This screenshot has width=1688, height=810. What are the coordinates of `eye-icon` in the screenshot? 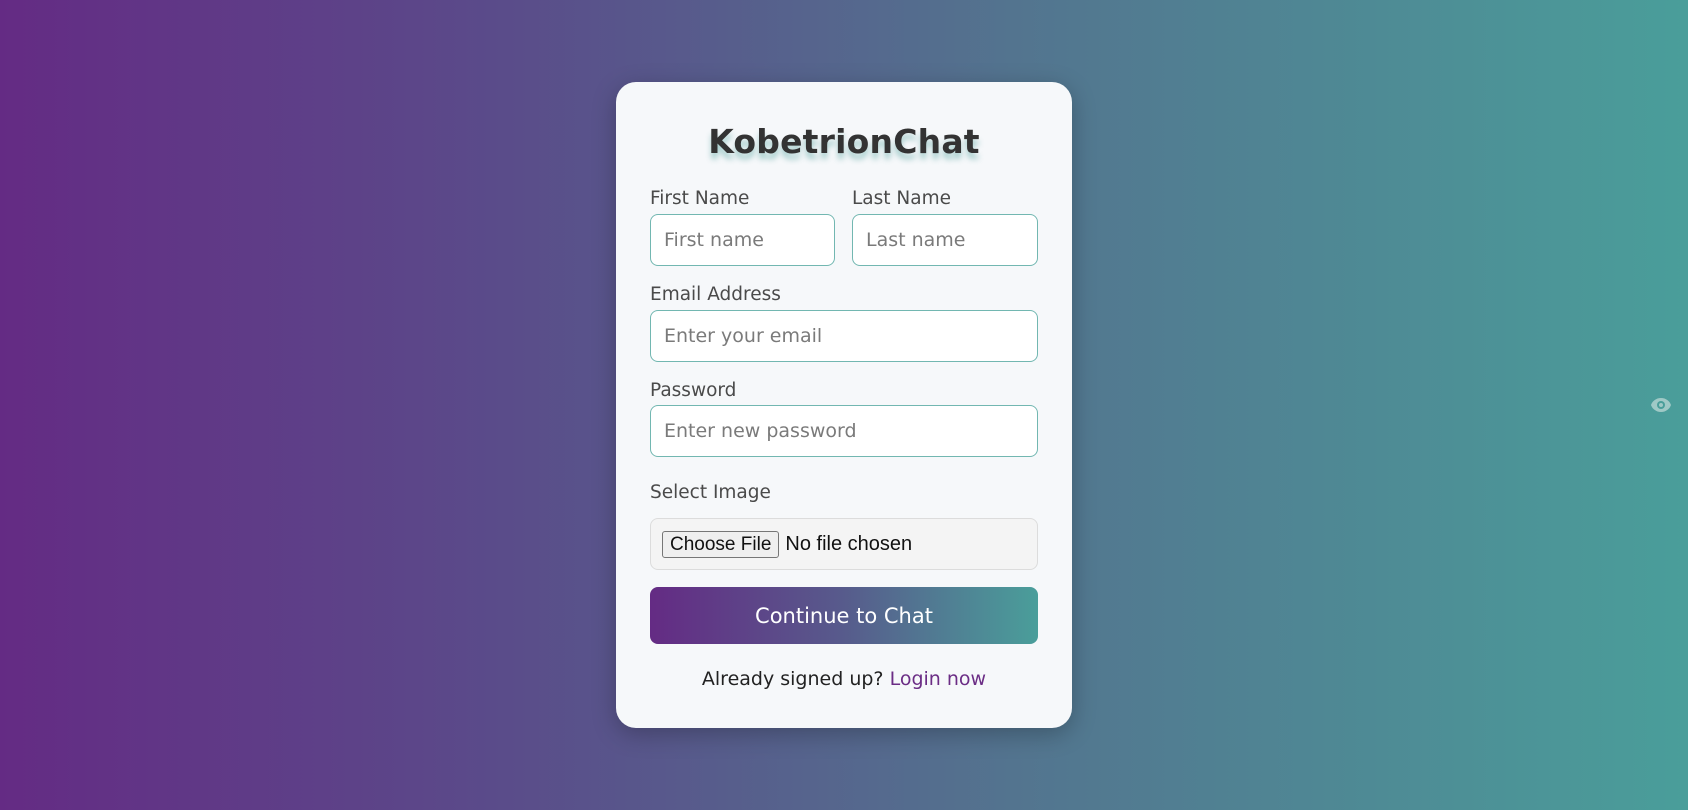 It's located at (1661, 405).